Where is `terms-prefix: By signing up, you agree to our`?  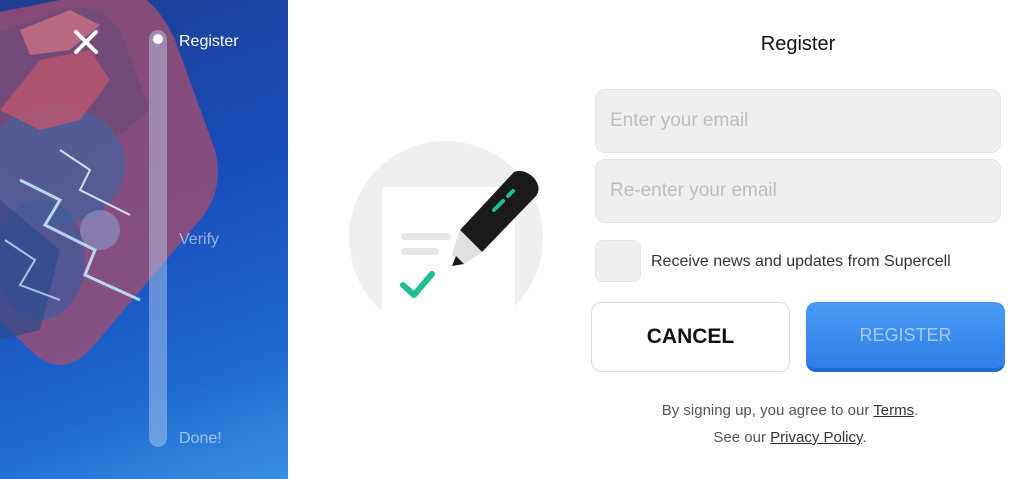
terms-prefix: By signing up, you agree to our is located at coordinates (767, 410).